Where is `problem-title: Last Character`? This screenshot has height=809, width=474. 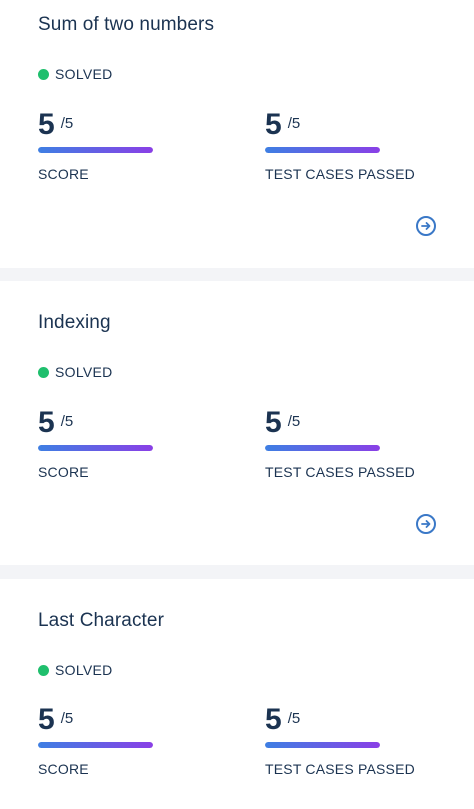 problem-title: Last Character is located at coordinates (101, 620).